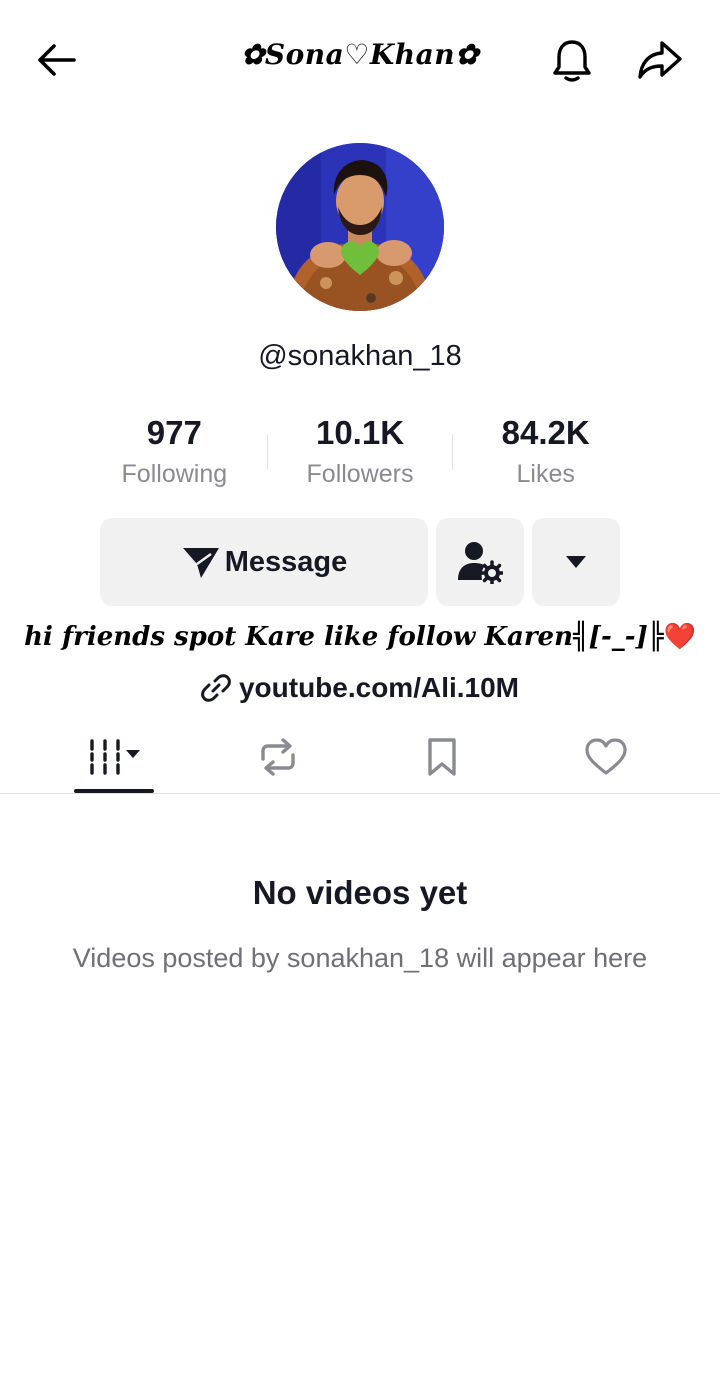 This screenshot has width=720, height=1399. I want to click on send-icon, so click(200, 563).